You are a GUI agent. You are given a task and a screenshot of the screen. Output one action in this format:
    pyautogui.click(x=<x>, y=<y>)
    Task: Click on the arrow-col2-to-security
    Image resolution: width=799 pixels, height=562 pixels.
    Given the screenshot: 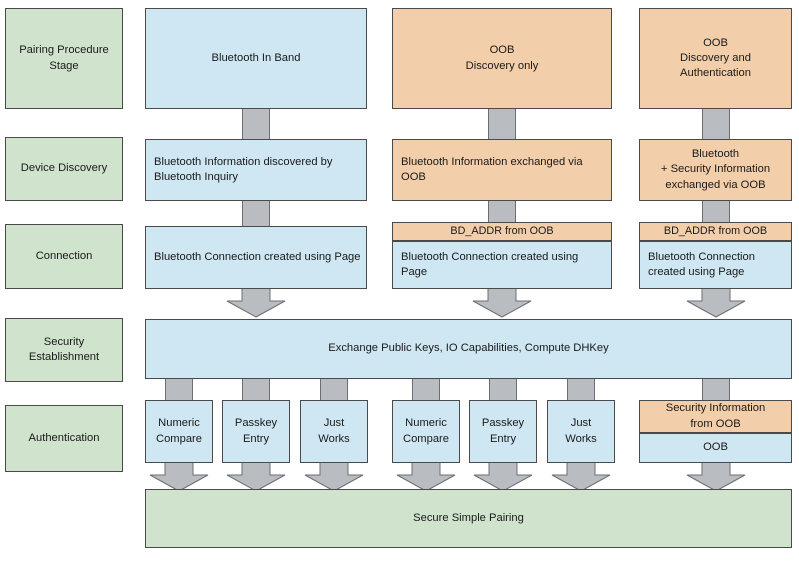 What is the action you would take?
    pyautogui.click(x=502, y=303)
    